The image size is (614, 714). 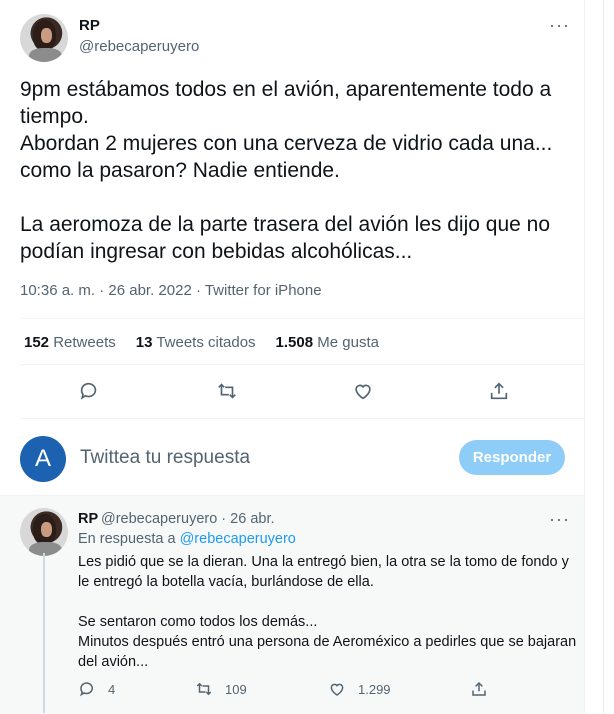 I want to click on reply-input: Twittea tu respuesta, so click(x=165, y=458).